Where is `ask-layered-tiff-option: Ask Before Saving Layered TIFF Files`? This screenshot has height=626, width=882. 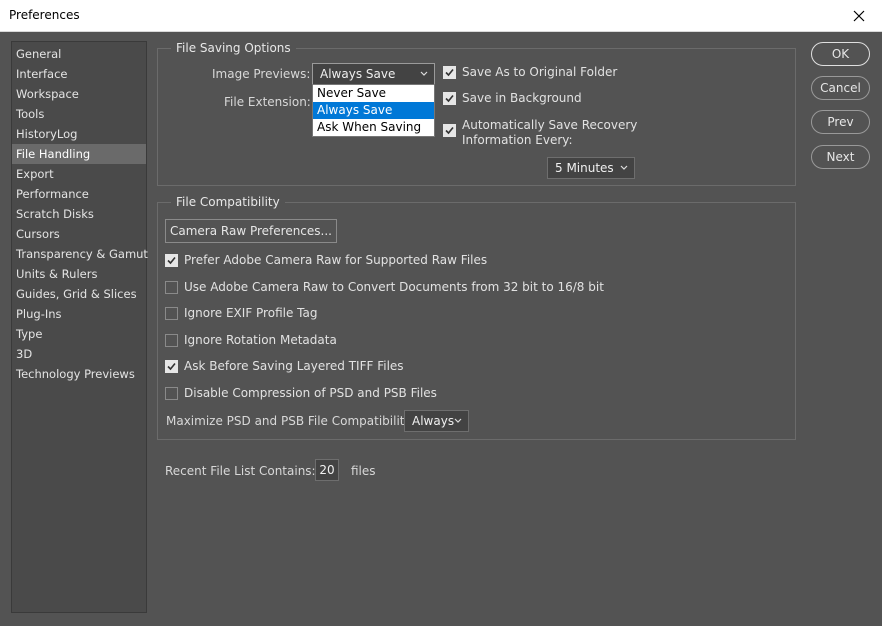 ask-layered-tiff-option: Ask Before Saving Layered TIFF Files is located at coordinates (284, 366).